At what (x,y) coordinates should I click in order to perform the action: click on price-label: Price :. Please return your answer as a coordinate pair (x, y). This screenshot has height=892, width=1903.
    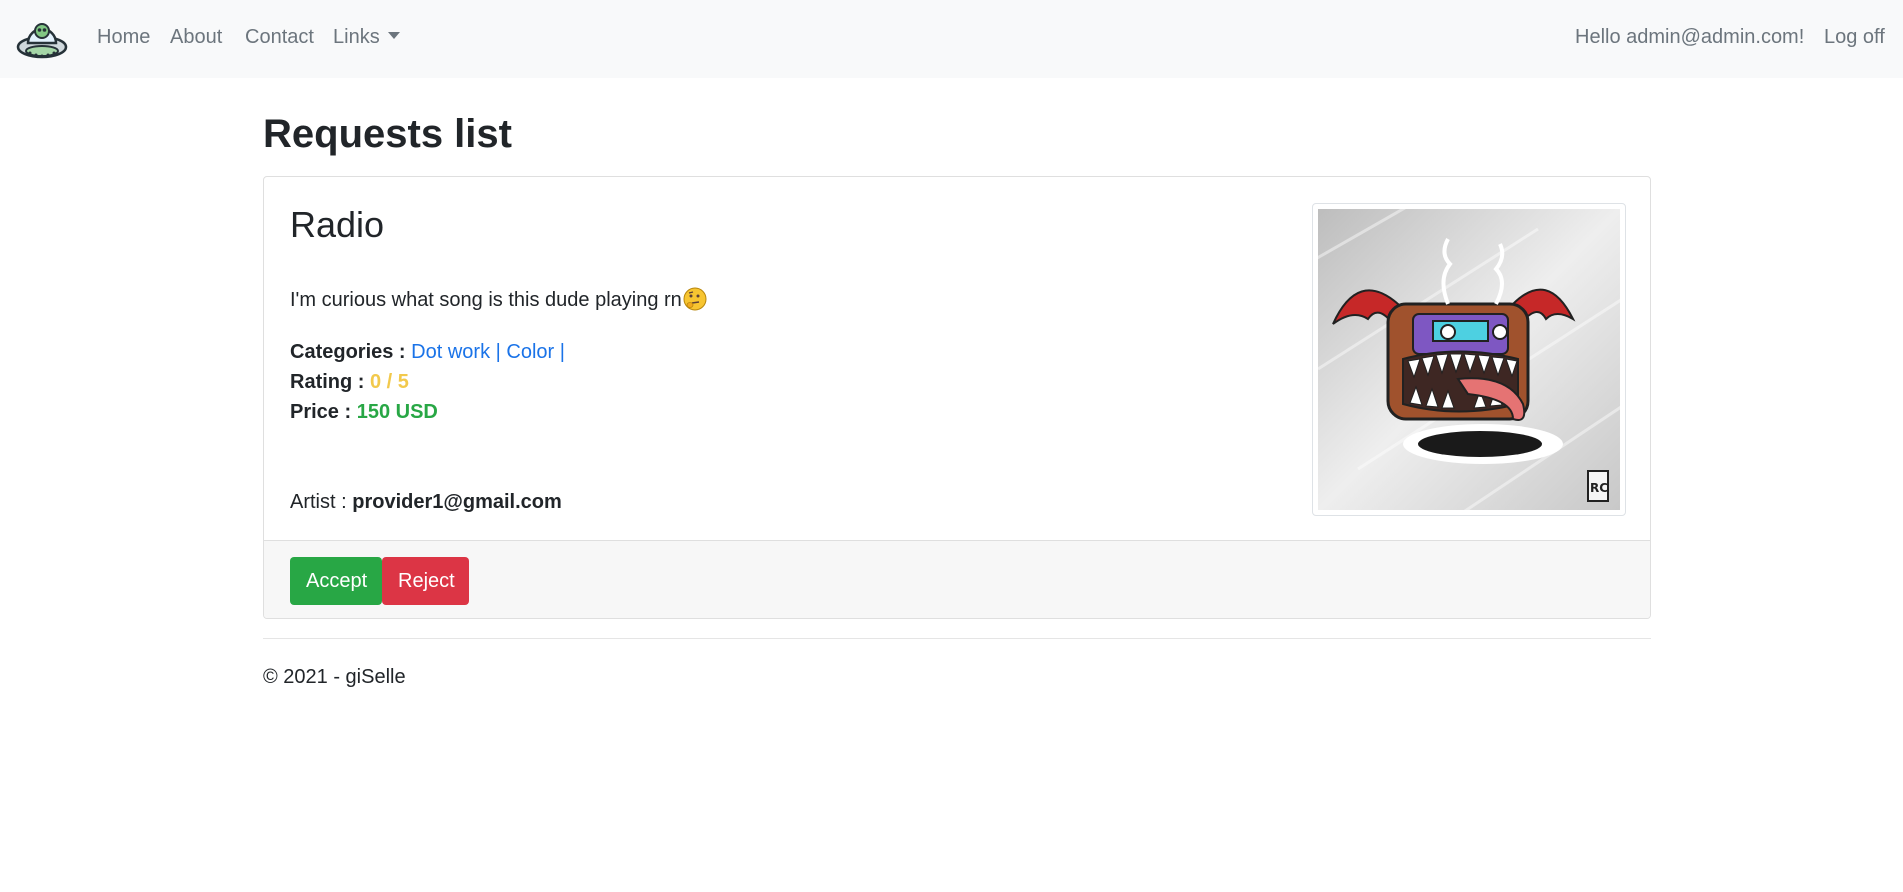
    Looking at the image, I should click on (321, 412).